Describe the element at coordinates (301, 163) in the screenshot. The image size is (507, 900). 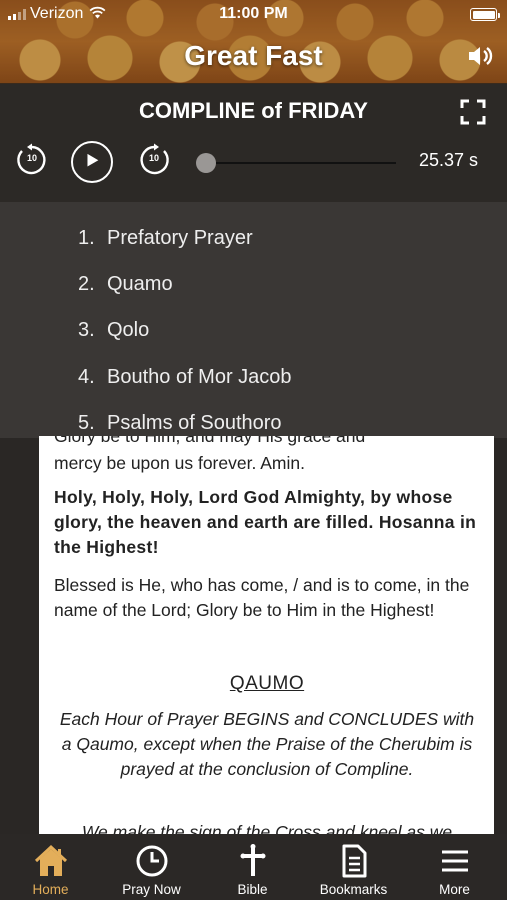
I see `seek-slider-track` at that location.